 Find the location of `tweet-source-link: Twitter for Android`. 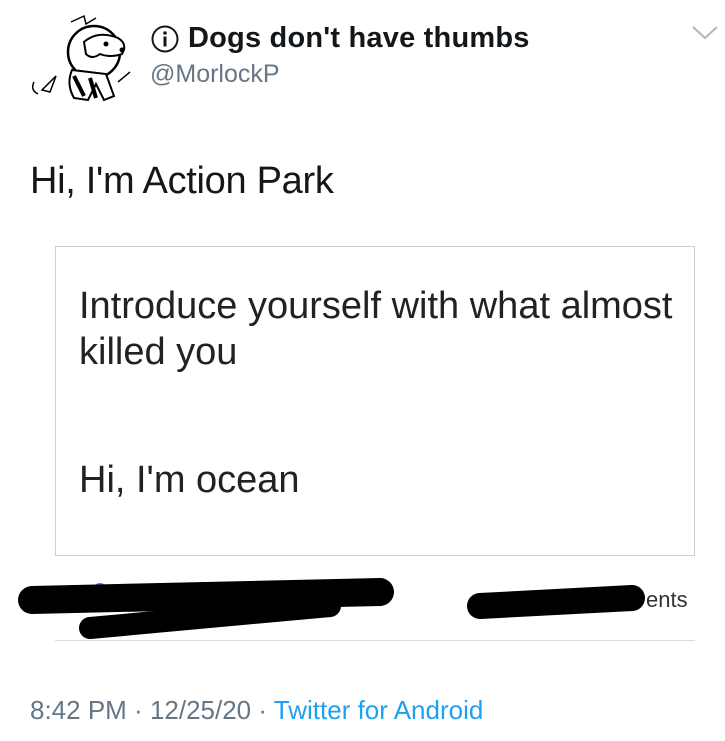

tweet-source-link: Twitter for Android is located at coordinates (379, 710).